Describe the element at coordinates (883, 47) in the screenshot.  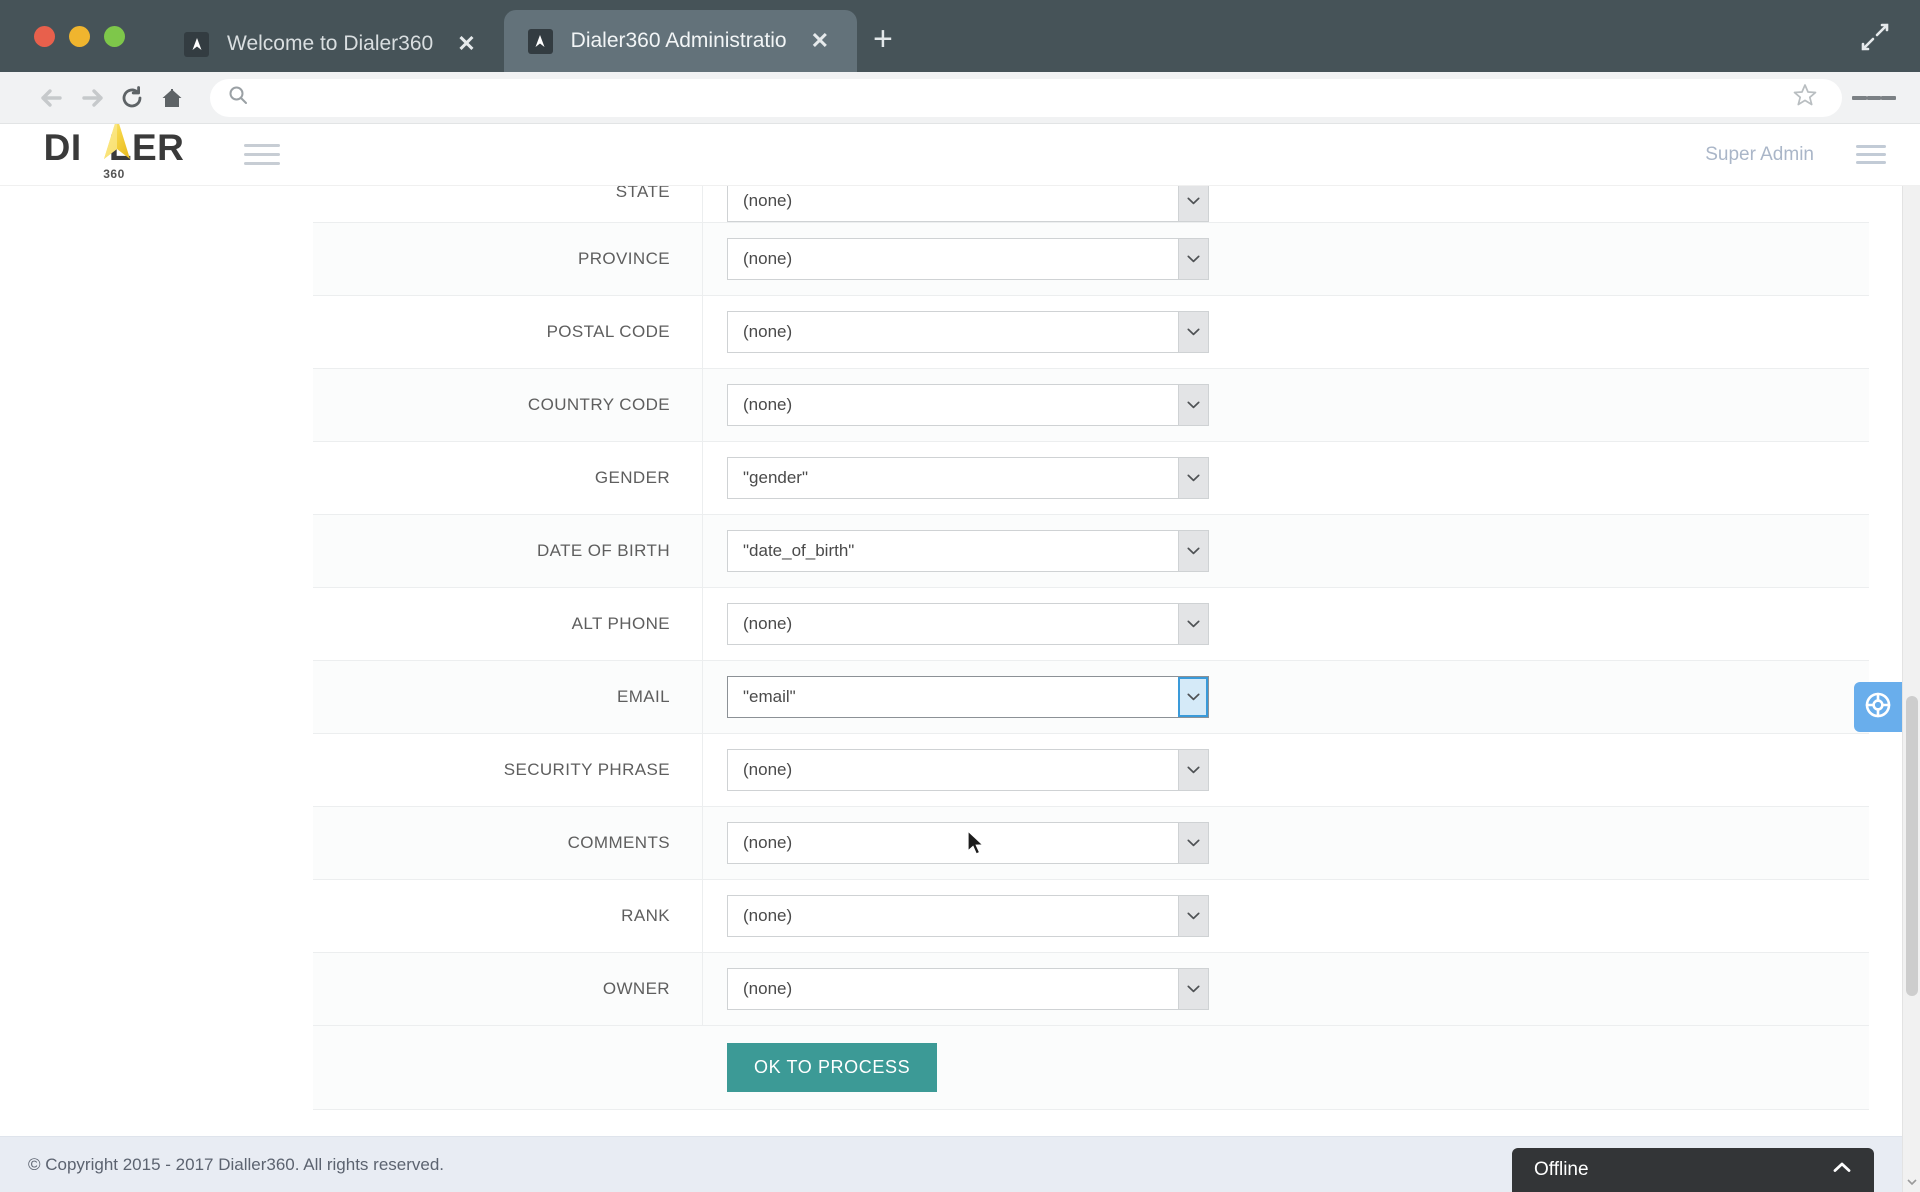
I see `new-tab-button: +` at that location.